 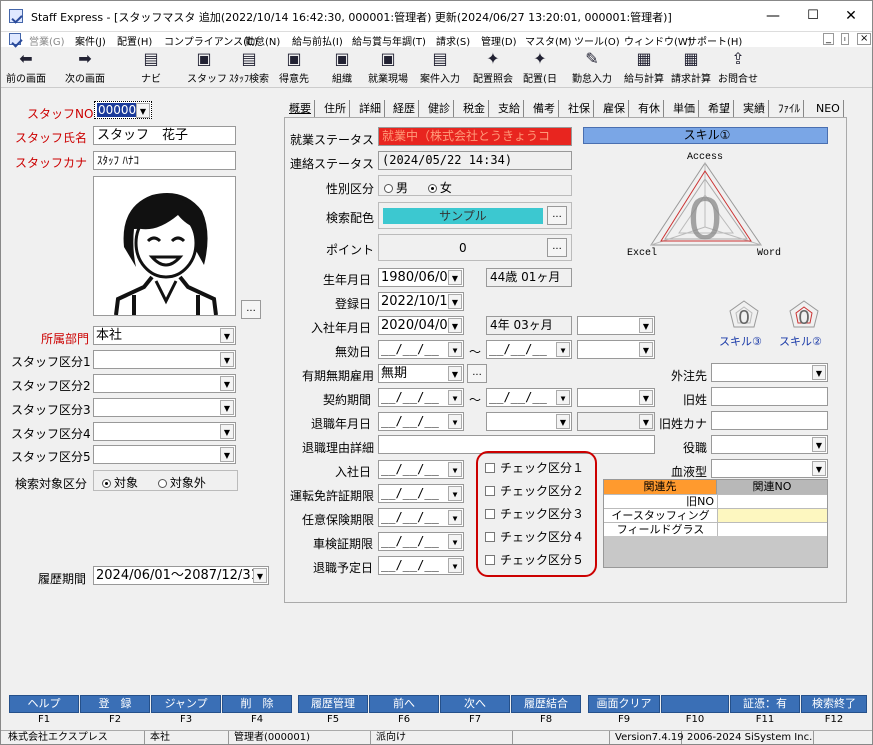 What do you see at coordinates (614, 108) in the screenshot?
I see `tab-employment-insurance: 雇保` at bounding box center [614, 108].